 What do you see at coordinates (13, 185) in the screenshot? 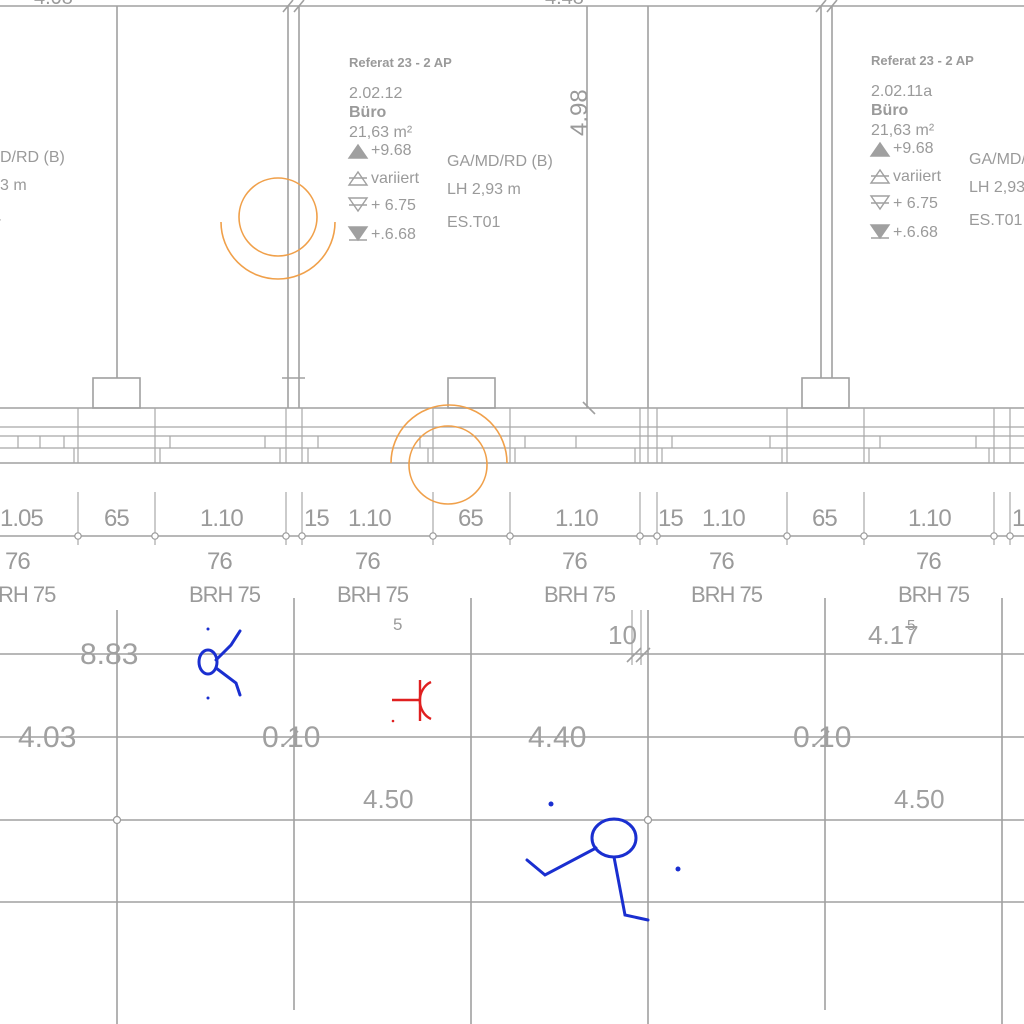
I see `svg-text: 3 m` at bounding box center [13, 185].